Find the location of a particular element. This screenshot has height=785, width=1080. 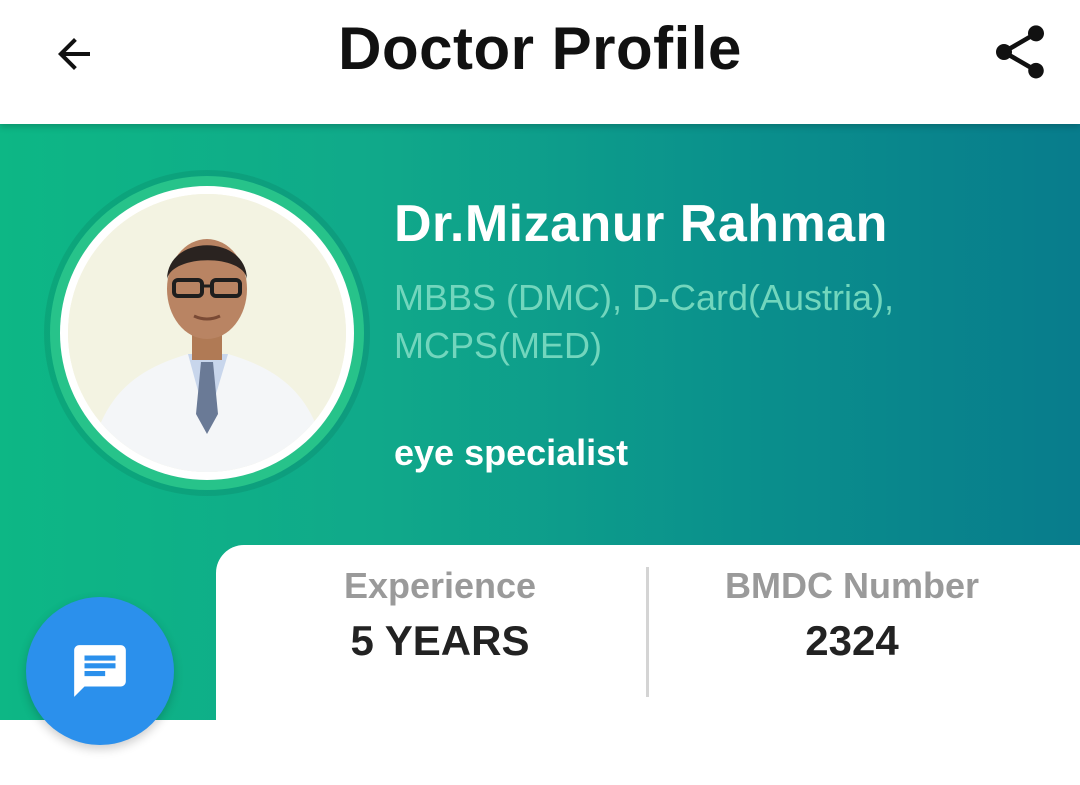

avatar-ring is located at coordinates (207, 333).